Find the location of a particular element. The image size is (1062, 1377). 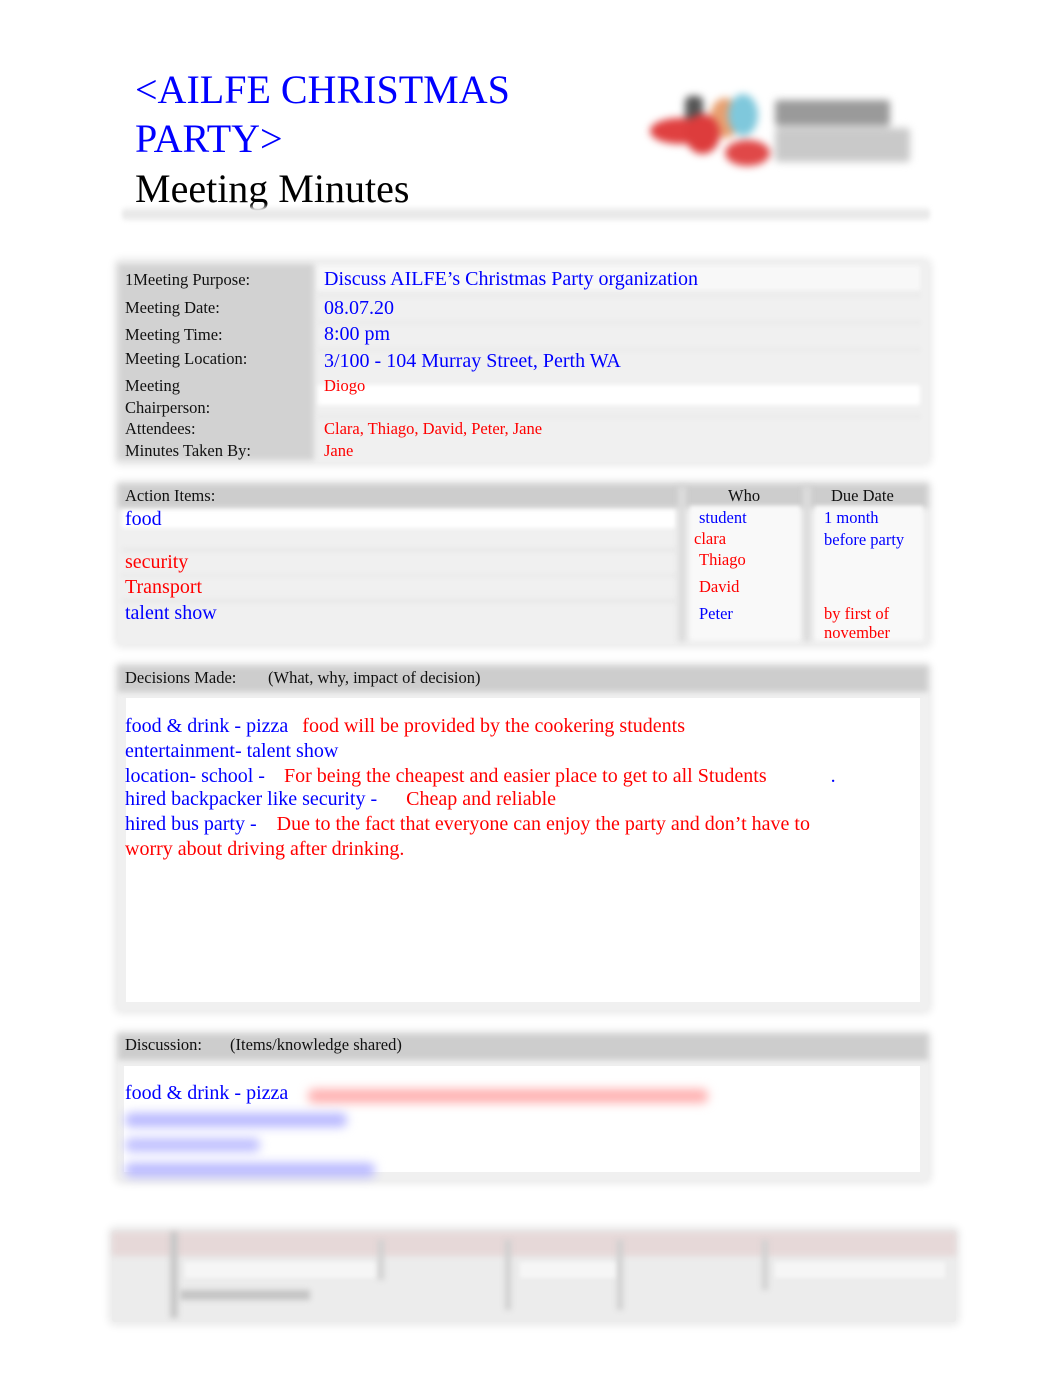

ailfe-logo-icon is located at coordinates (780, 133).